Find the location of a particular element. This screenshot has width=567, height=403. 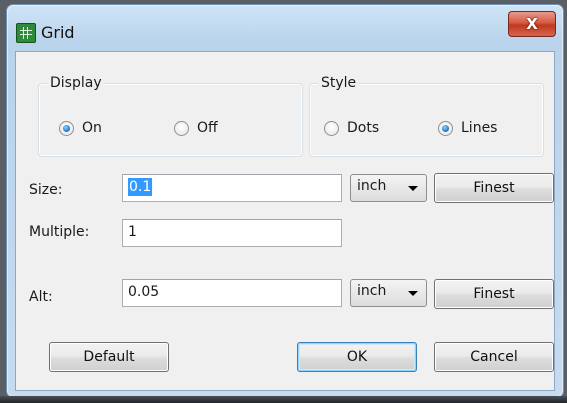

size-value: 0.1 is located at coordinates (140, 187).